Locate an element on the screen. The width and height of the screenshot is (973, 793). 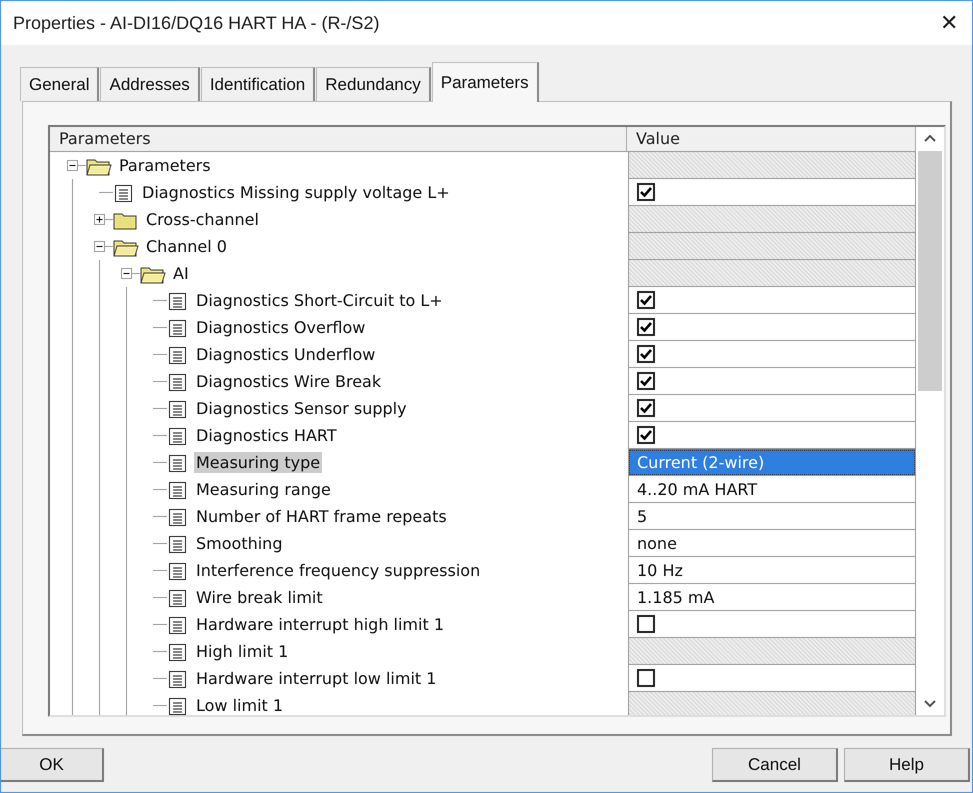
tab: Addresses is located at coordinates (150, 84).